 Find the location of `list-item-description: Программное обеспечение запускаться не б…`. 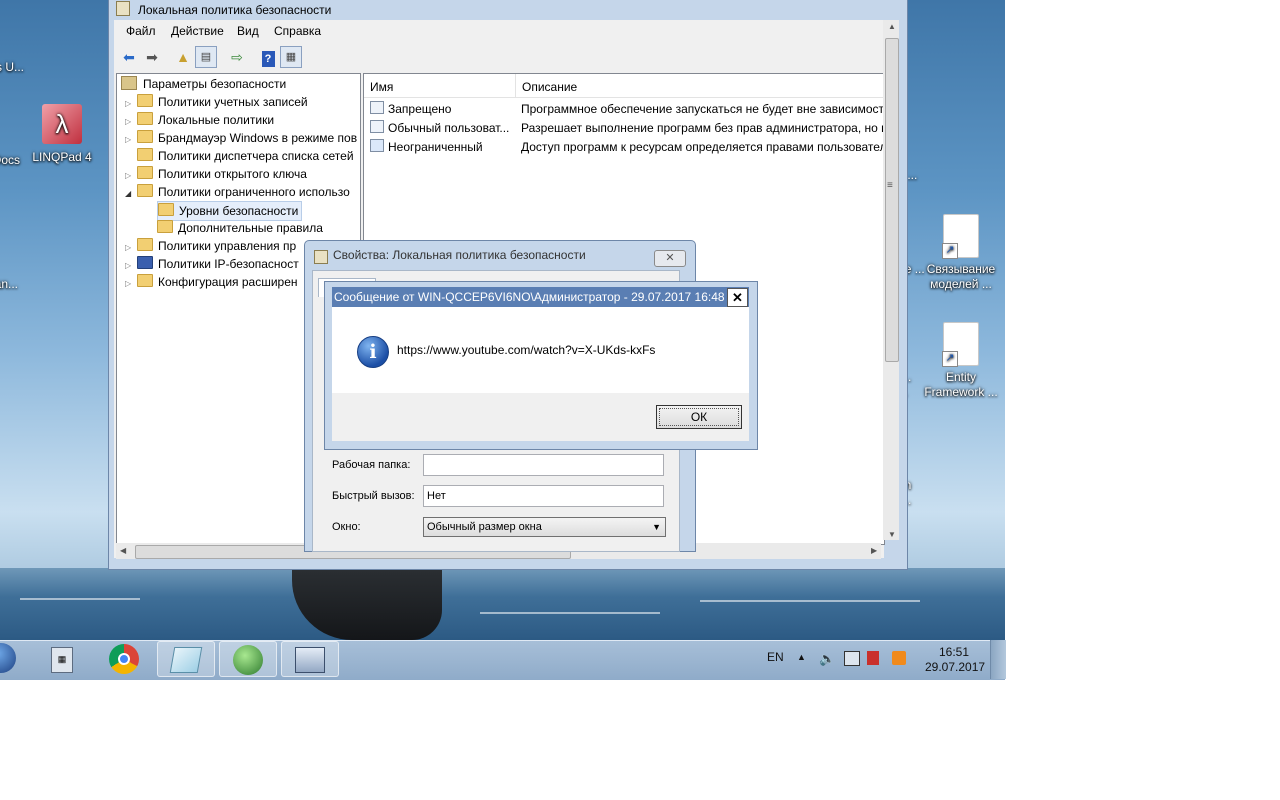

list-item-description: Программное обеспечение запускаться не б… is located at coordinates (703, 109).